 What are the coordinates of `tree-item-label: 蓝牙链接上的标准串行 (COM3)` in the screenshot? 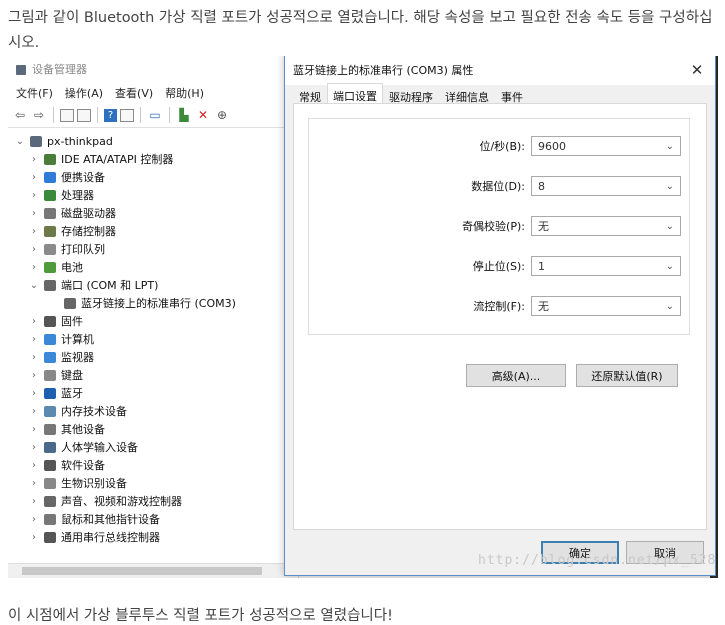 It's located at (158, 303).